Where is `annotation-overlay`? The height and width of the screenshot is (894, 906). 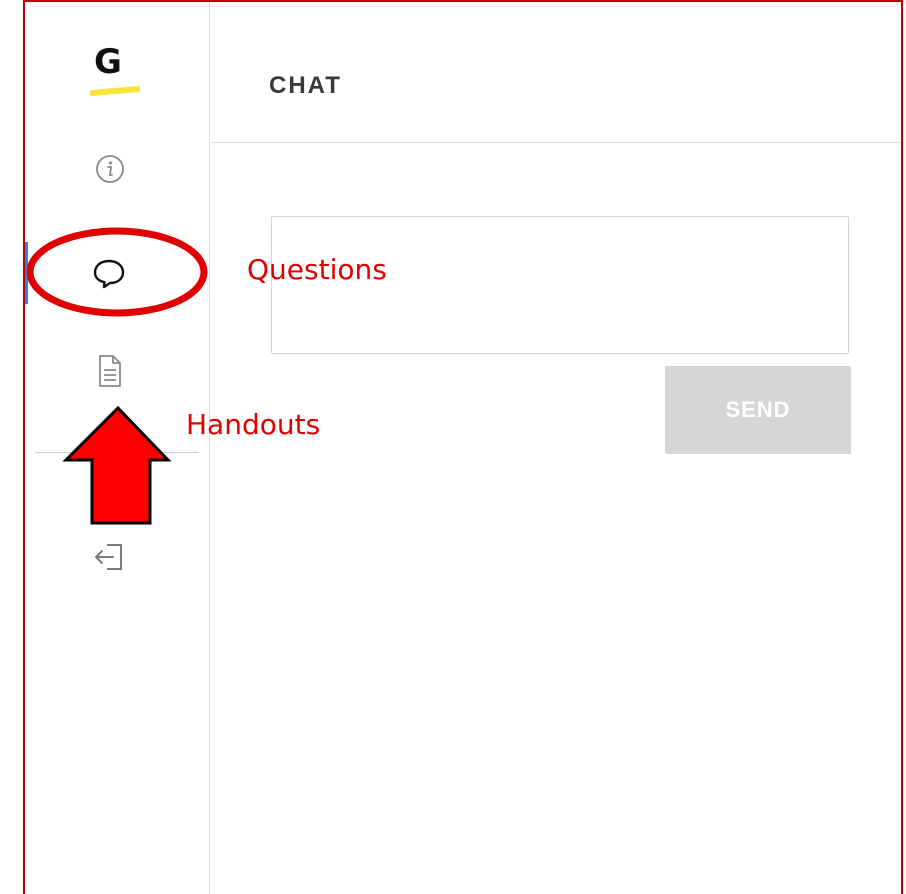
annotation-overlay is located at coordinates (117, 376).